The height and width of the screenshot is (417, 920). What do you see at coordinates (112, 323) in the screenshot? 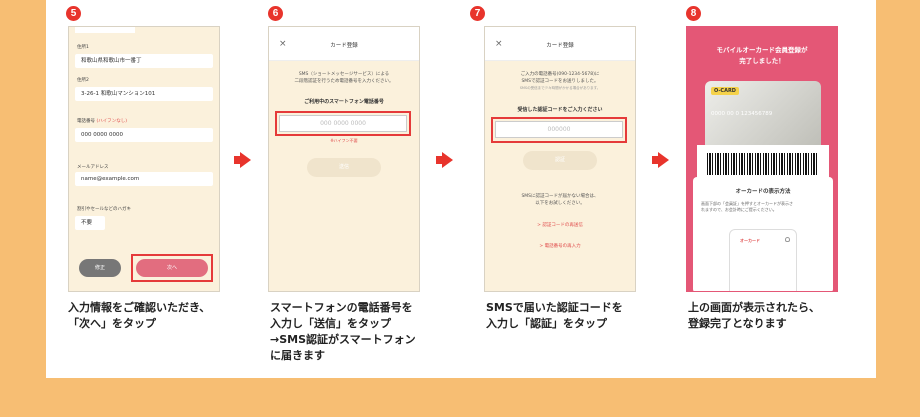
I see `caption-line: 「次へ」をタップ` at bounding box center [112, 323].